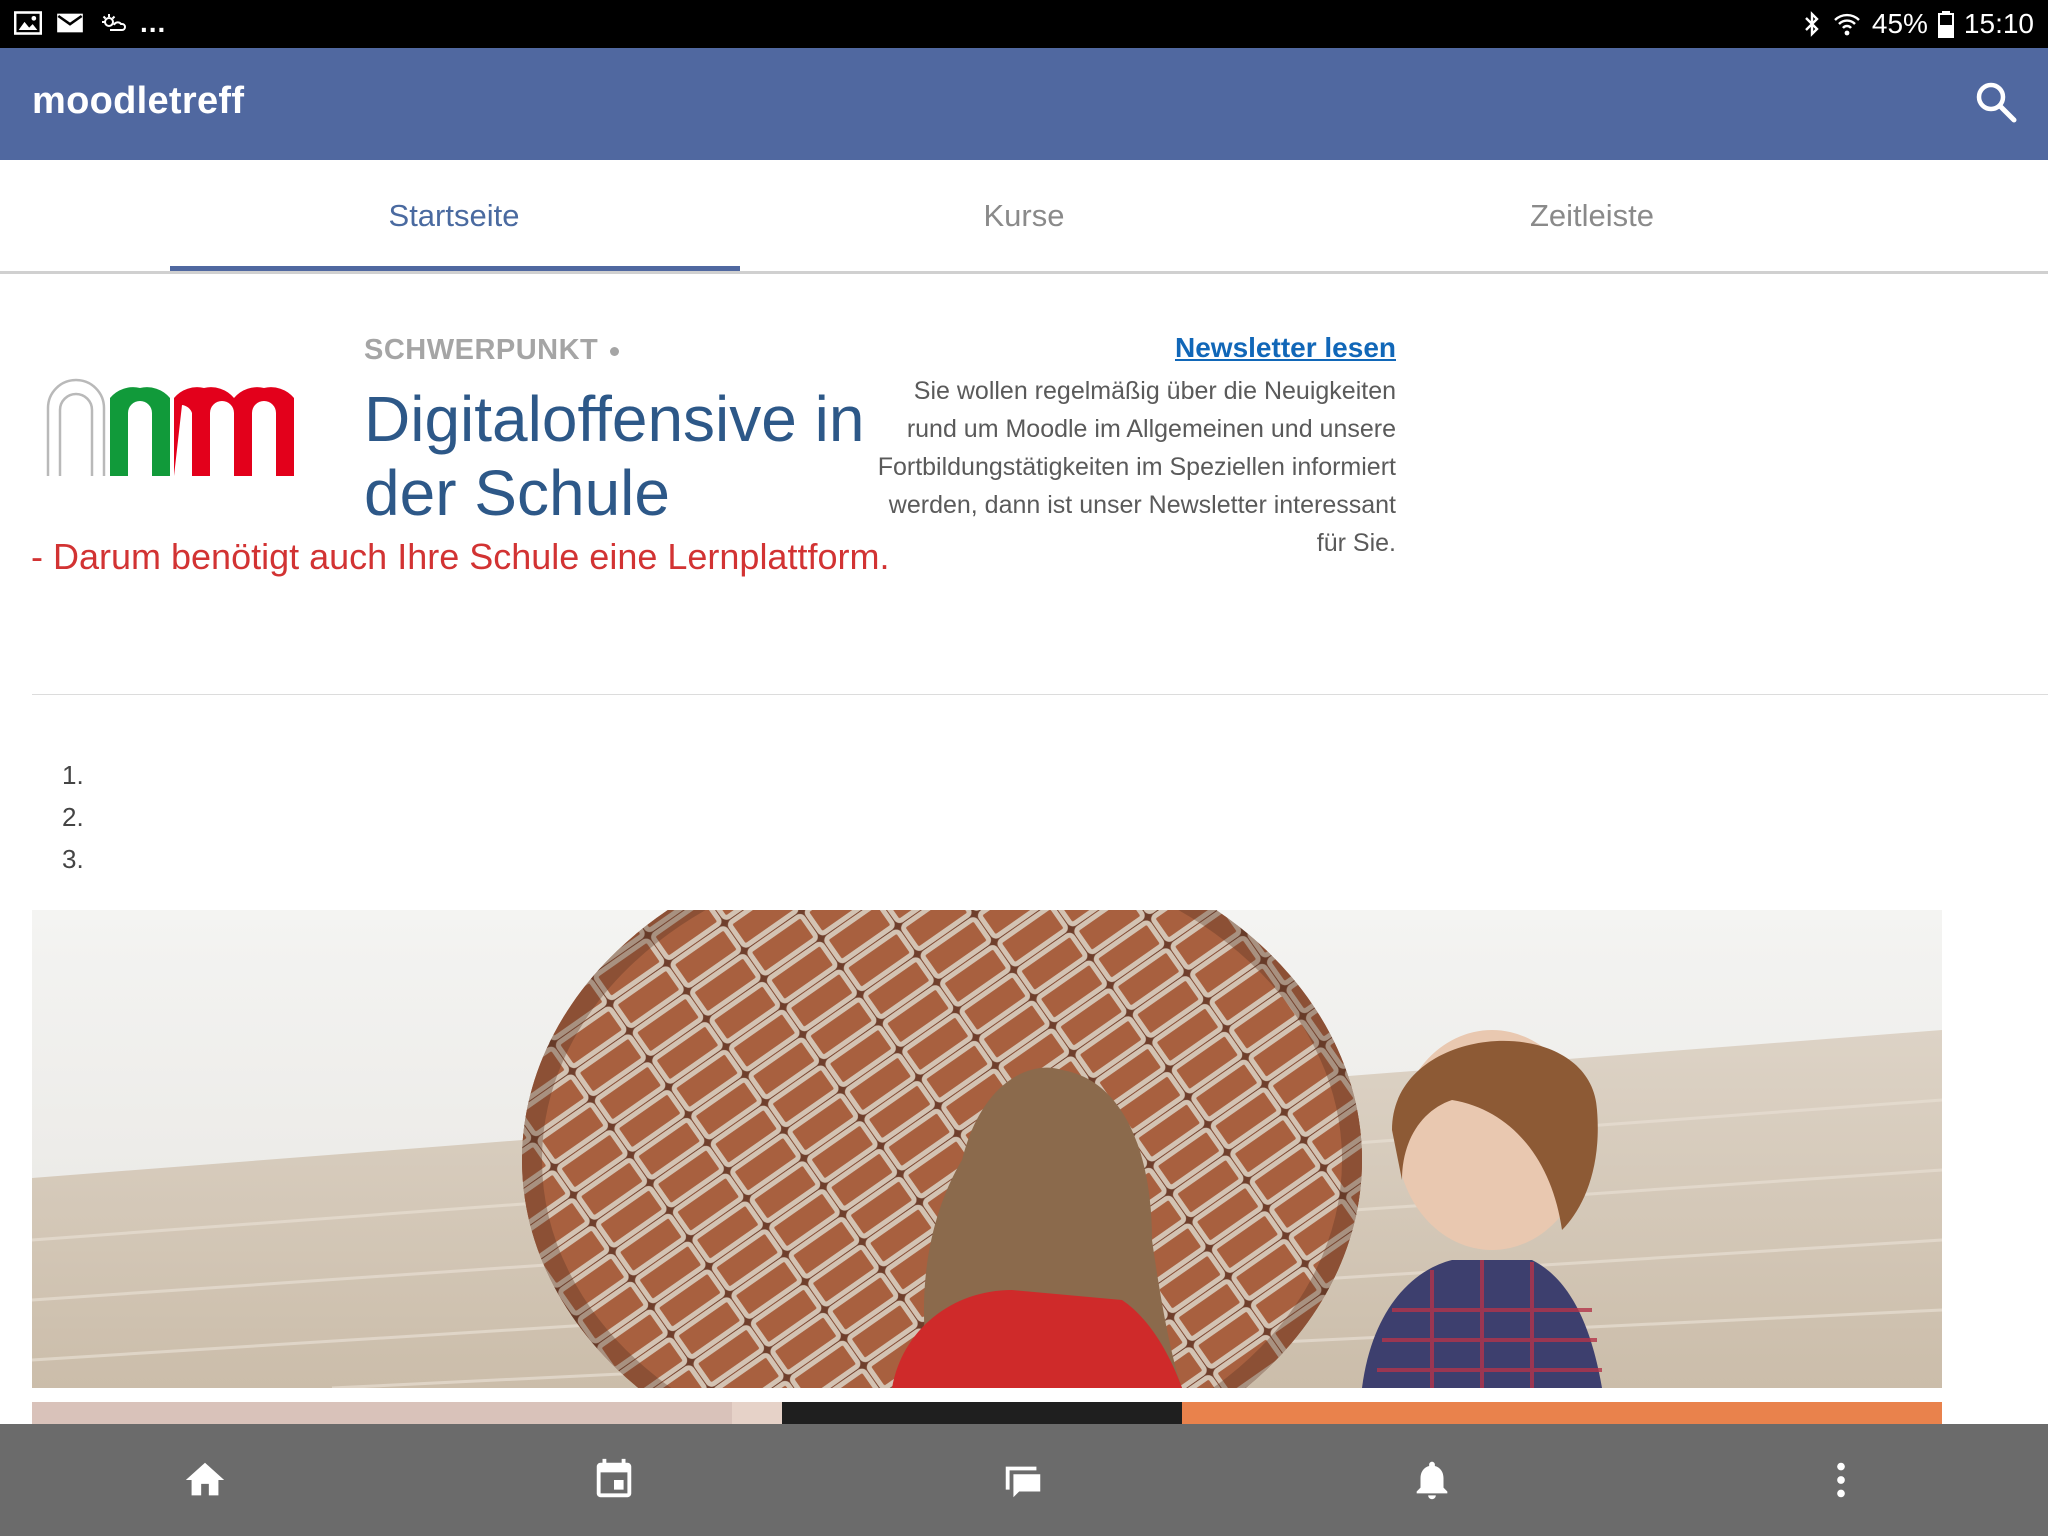  What do you see at coordinates (615, 351) in the screenshot?
I see `kicker-dot` at bounding box center [615, 351].